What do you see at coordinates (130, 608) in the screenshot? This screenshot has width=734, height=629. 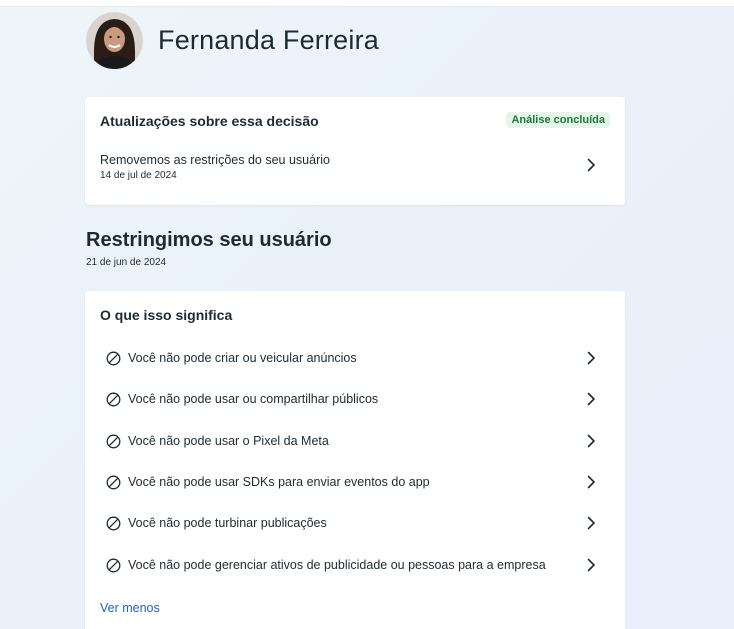 I see `see-less-link: Ver menos` at bounding box center [130, 608].